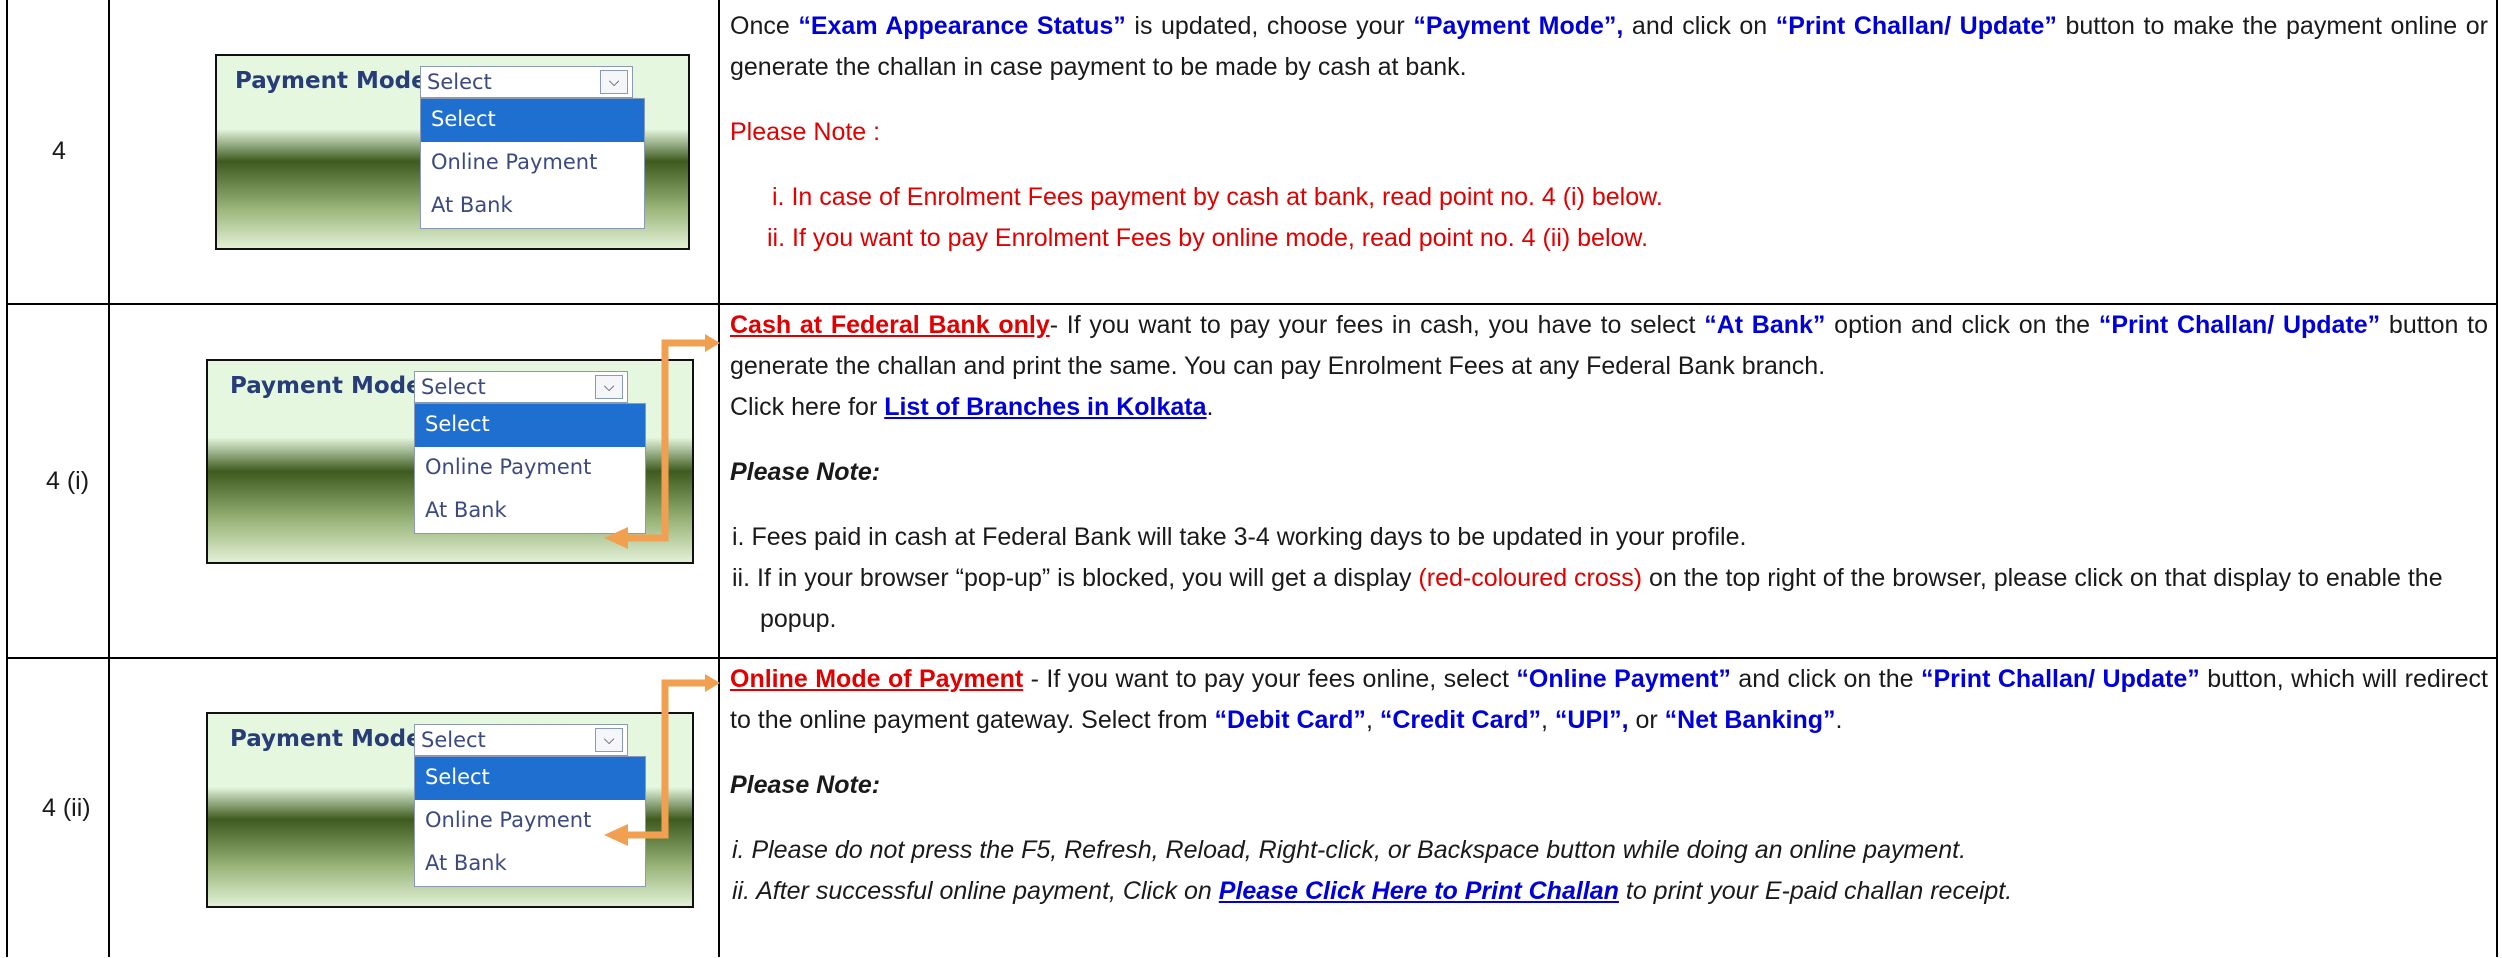 This screenshot has width=2502, height=958. What do you see at coordinates (1045, 407) in the screenshot?
I see `branches-link: List of Branches in Kolkata` at bounding box center [1045, 407].